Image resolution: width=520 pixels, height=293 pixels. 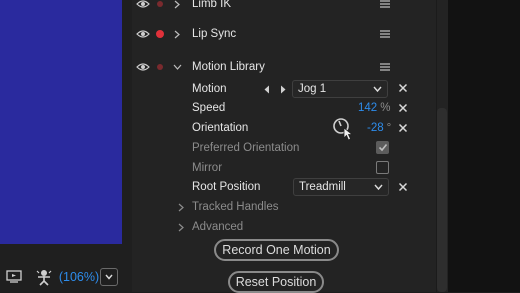 I want to click on reset-position-button: Reset Position, so click(x=276, y=282).